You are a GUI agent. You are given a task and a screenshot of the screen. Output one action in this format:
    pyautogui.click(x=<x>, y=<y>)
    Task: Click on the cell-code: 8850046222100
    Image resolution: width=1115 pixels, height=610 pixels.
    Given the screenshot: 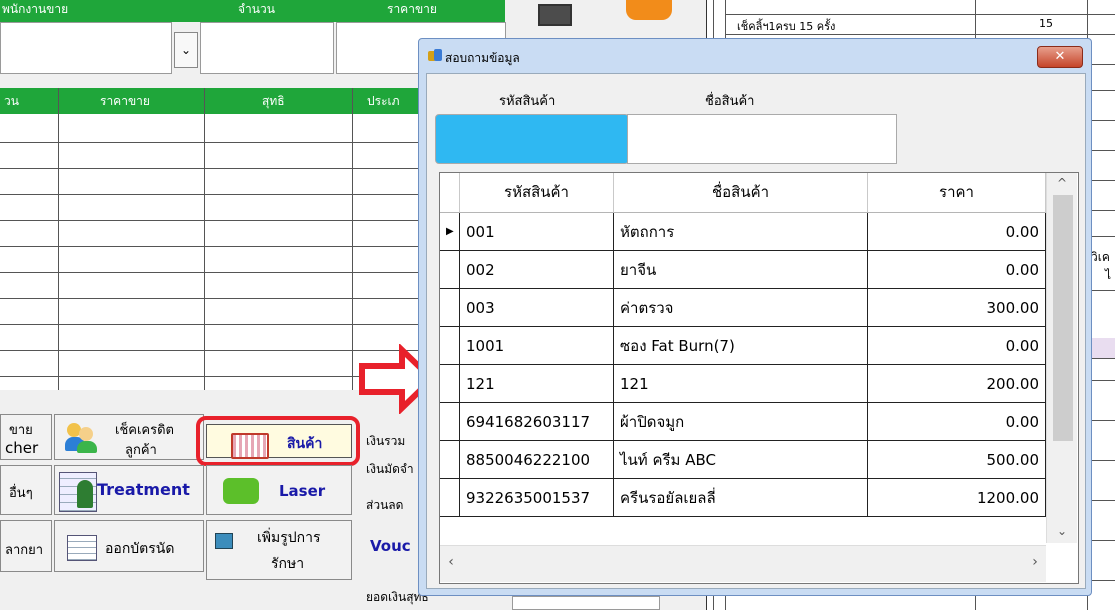 What is the action you would take?
    pyautogui.click(x=537, y=460)
    